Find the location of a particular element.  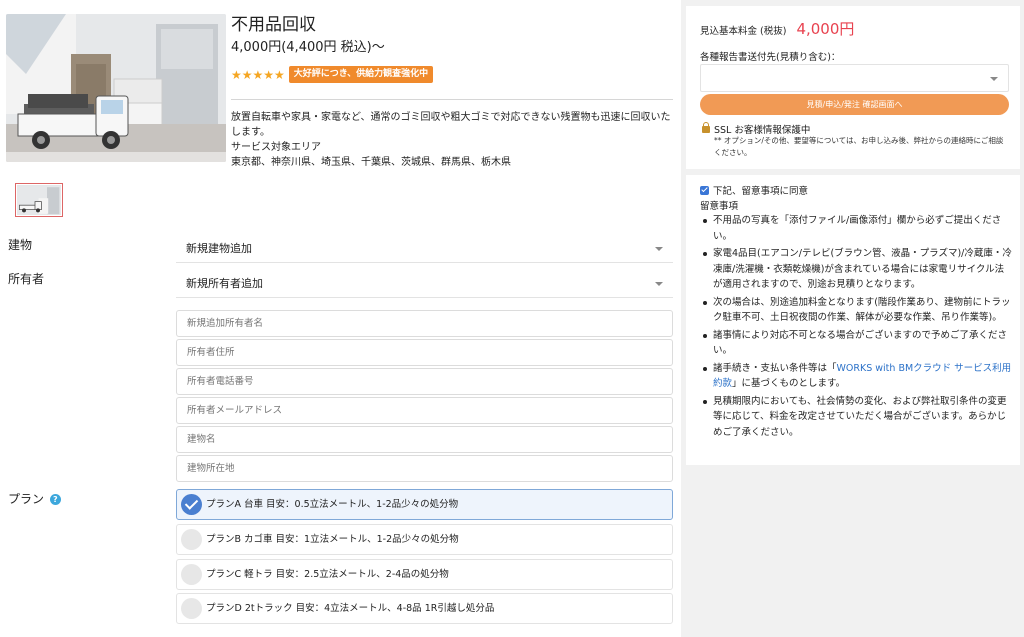

quote-value: 4,000円 is located at coordinates (825, 29).